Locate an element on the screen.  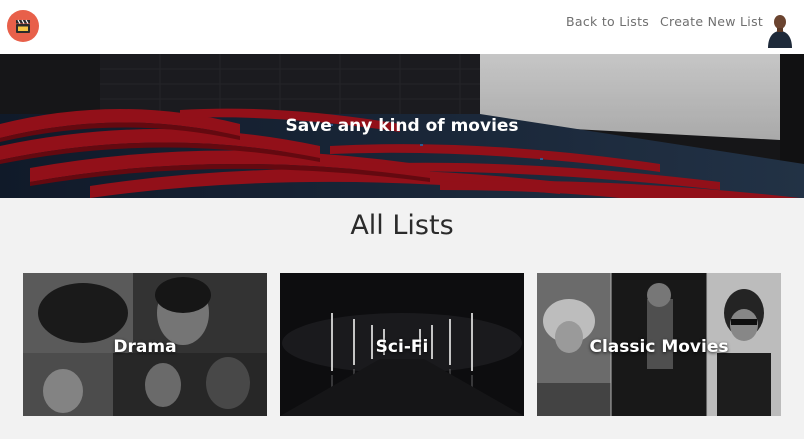
page-title: All Lists is located at coordinates (402, 225).